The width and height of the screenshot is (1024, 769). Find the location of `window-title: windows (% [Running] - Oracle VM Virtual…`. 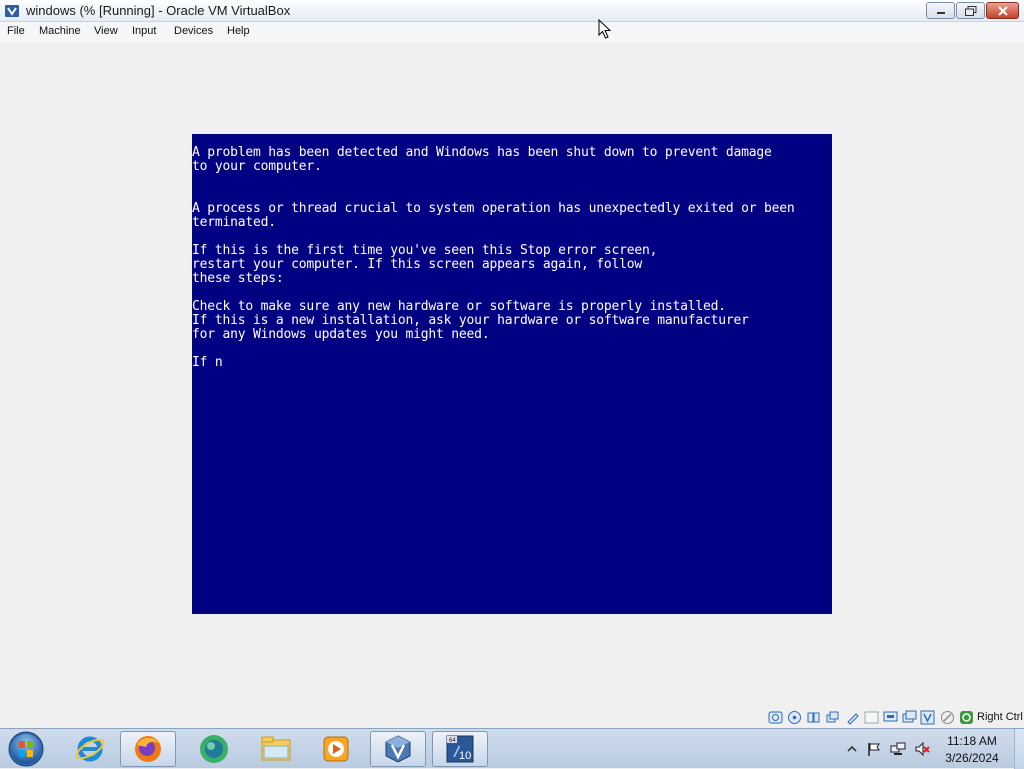

window-title: windows (% [Running] - Oracle VM Virtual… is located at coordinates (158, 10).